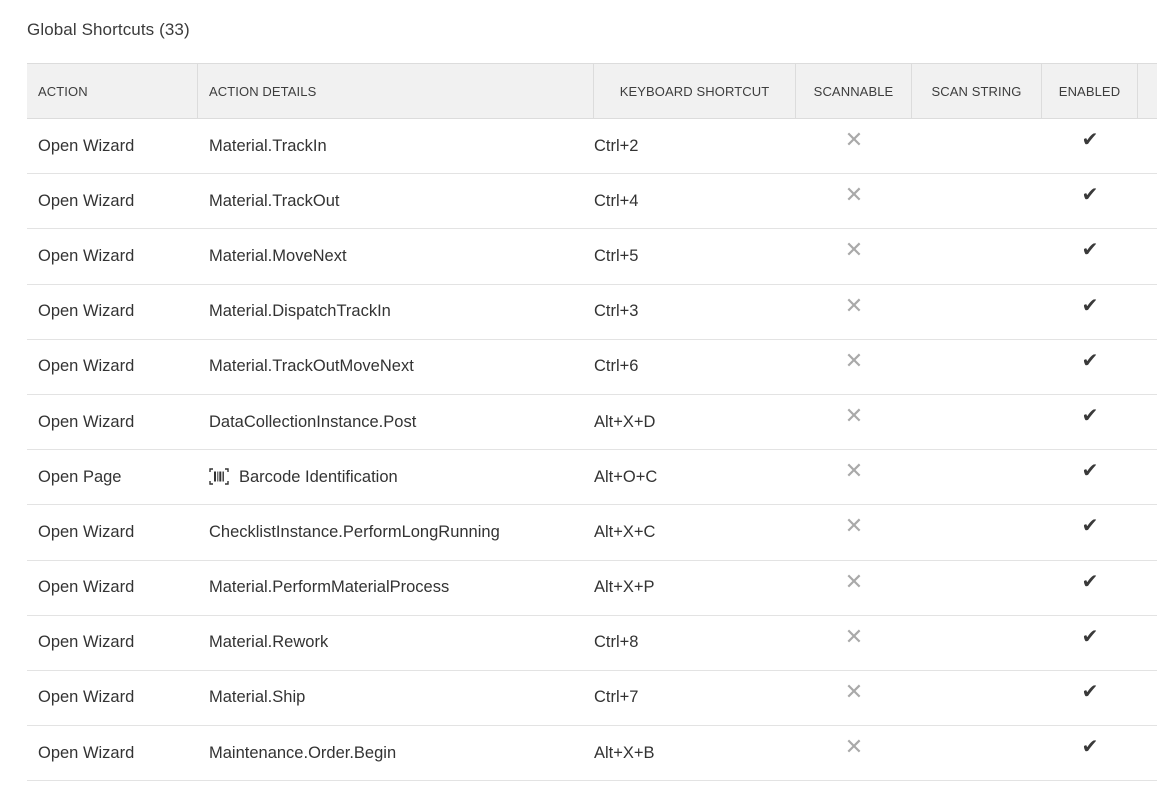 This screenshot has height=785, width=1157. I want to click on cell-action-details-text: Material.MoveNext, so click(278, 255).